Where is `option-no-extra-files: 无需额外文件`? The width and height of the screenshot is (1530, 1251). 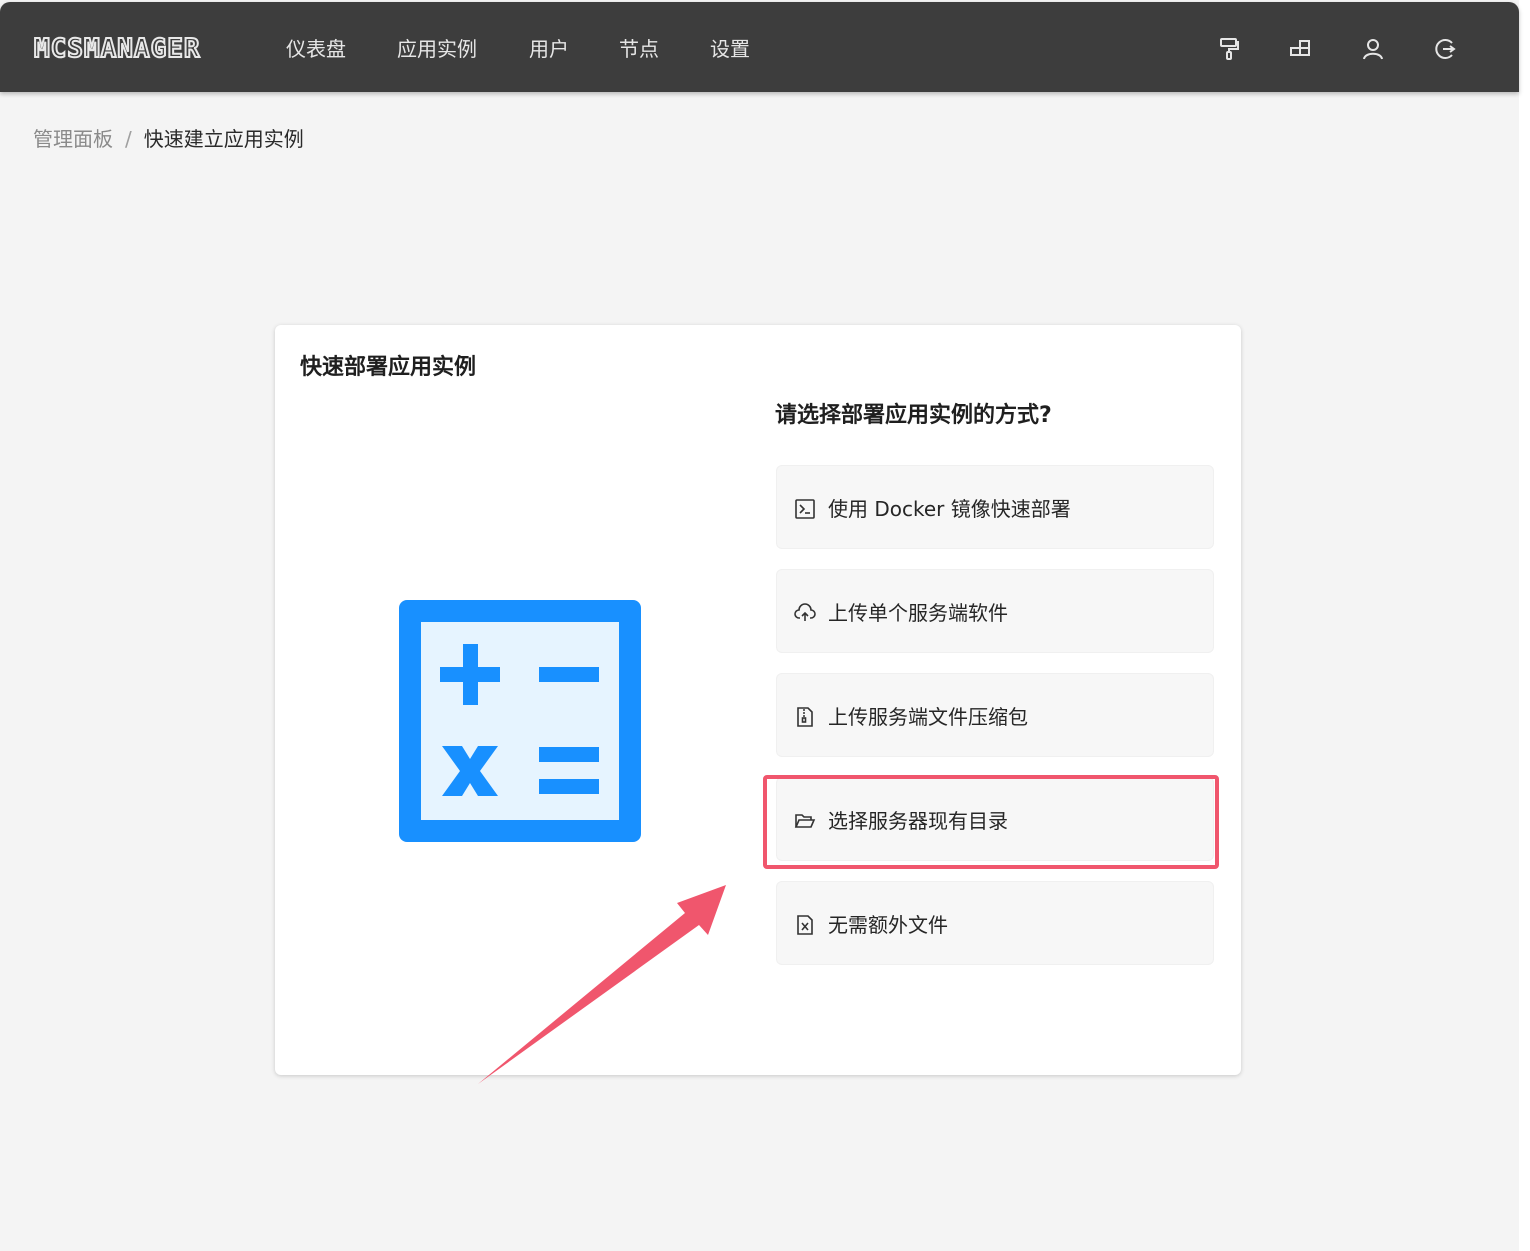
option-no-extra-files: 无需额外文件 is located at coordinates (995, 923).